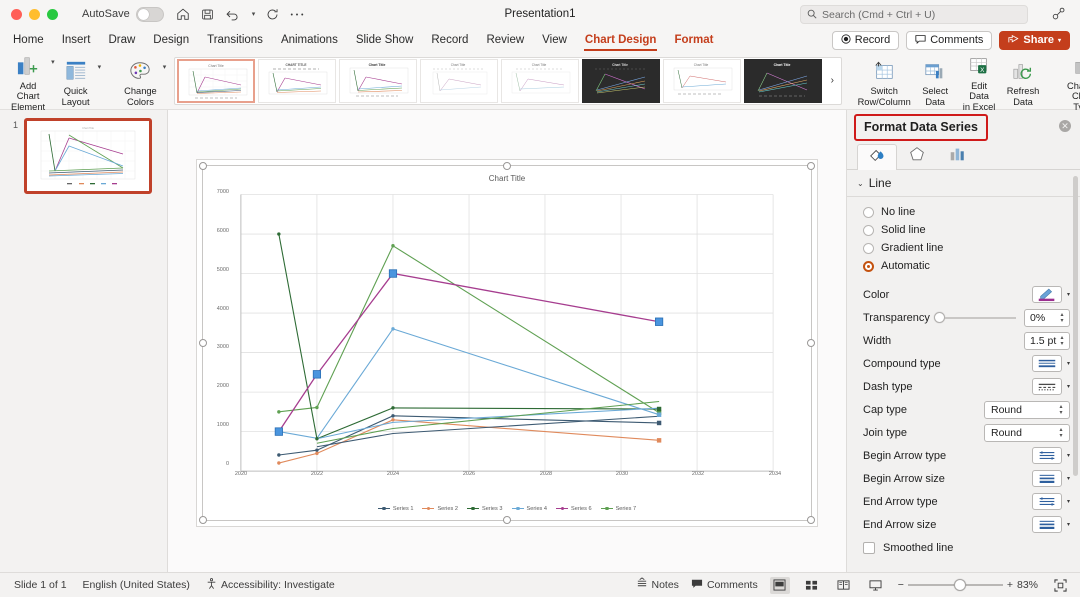 This screenshot has width=1080, height=597. What do you see at coordinates (832, 81) in the screenshot?
I see `gallery-more-button: ›` at bounding box center [832, 81].